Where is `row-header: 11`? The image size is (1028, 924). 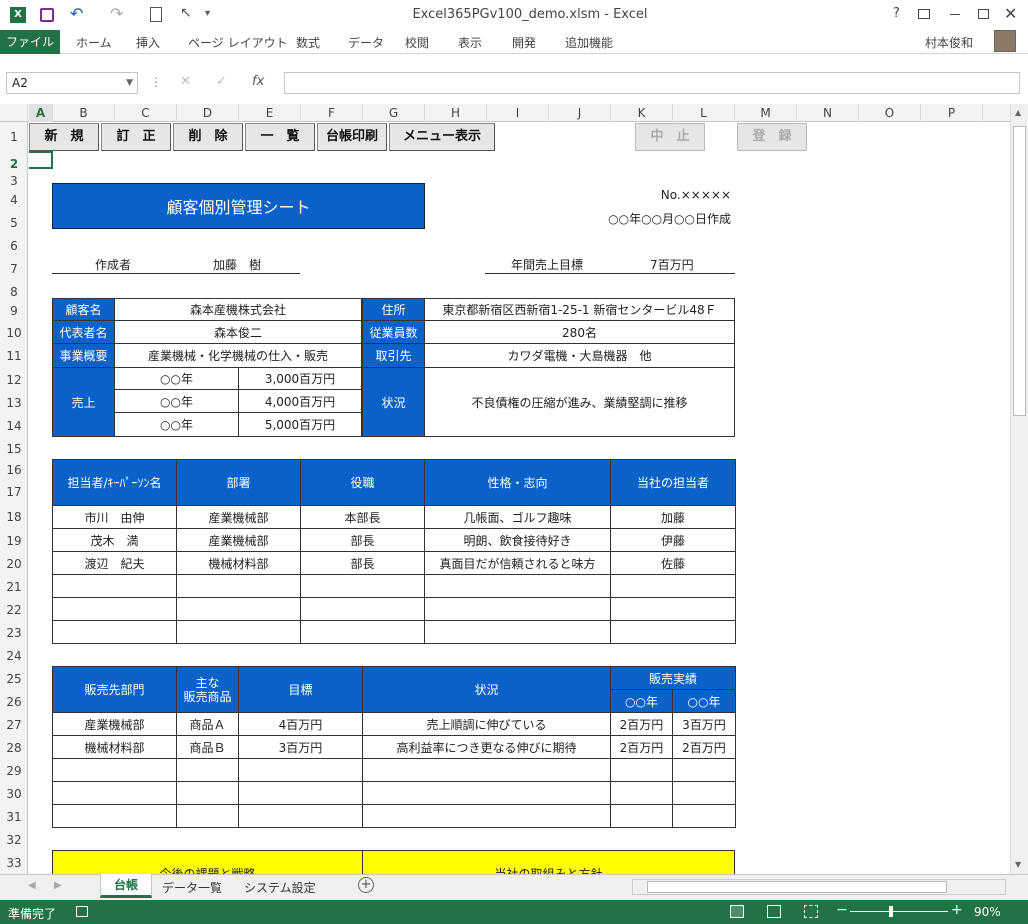
row-header: 11 is located at coordinates (14, 356).